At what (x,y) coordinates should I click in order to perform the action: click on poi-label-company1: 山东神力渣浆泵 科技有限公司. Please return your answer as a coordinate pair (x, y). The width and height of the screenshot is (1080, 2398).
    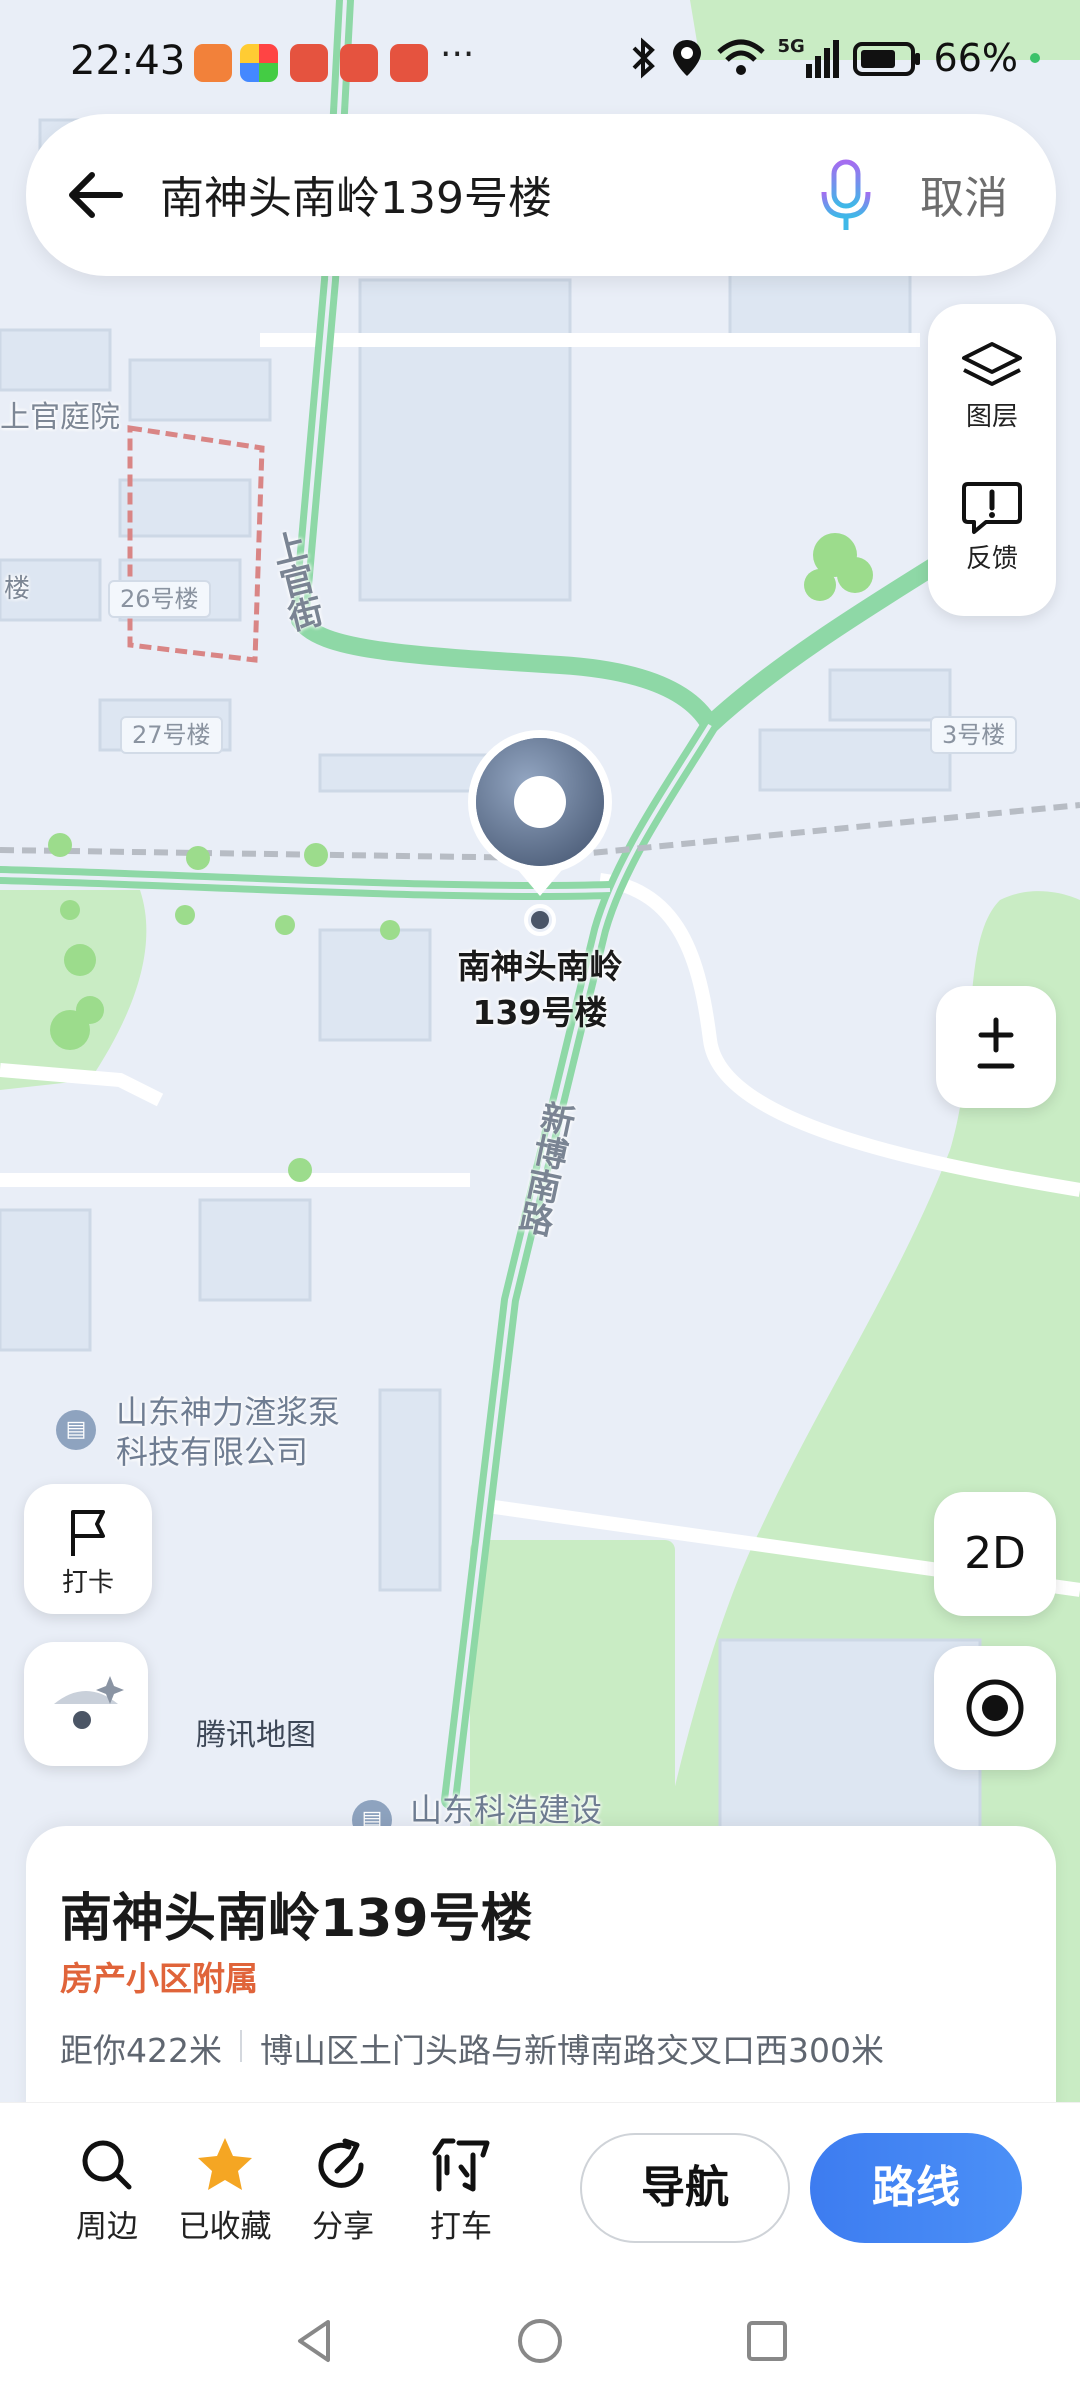
    Looking at the image, I should click on (228, 1432).